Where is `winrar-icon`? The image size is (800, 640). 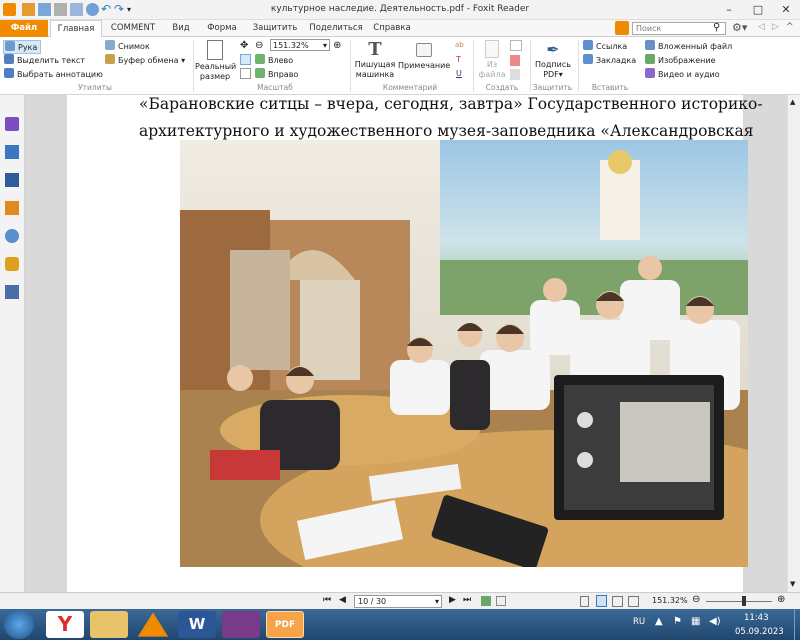 winrar-icon is located at coordinates (241, 624).